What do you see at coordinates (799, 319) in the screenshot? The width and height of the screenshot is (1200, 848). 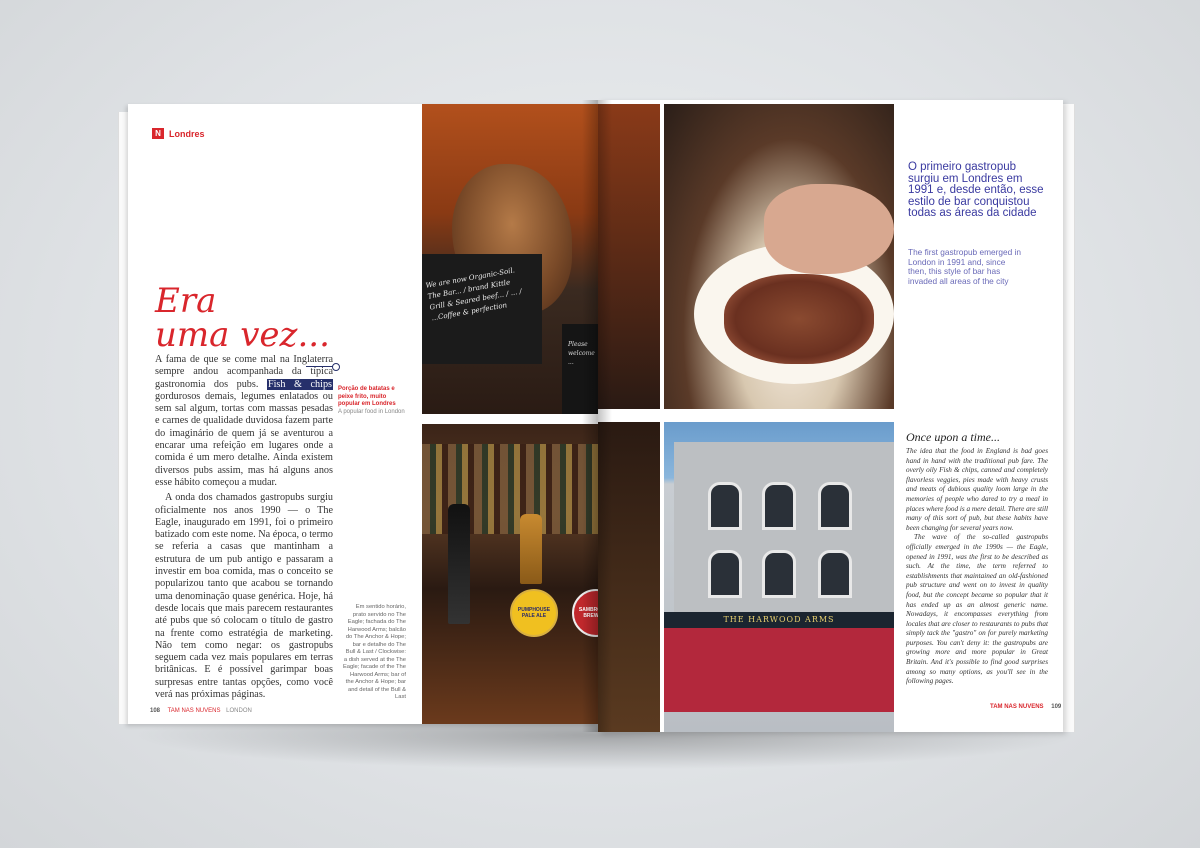 I see `roast-meat-shape` at bounding box center [799, 319].